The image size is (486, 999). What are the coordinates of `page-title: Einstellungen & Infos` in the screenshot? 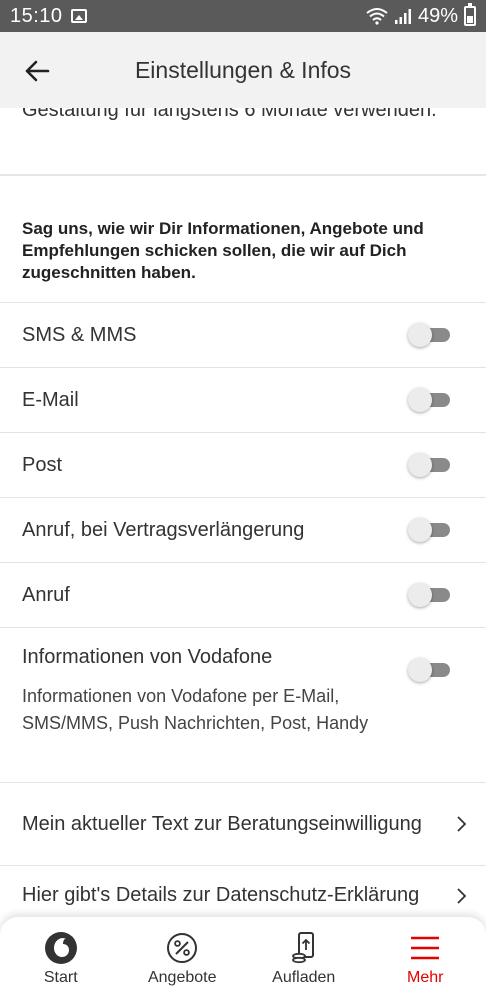 It's located at (243, 70).